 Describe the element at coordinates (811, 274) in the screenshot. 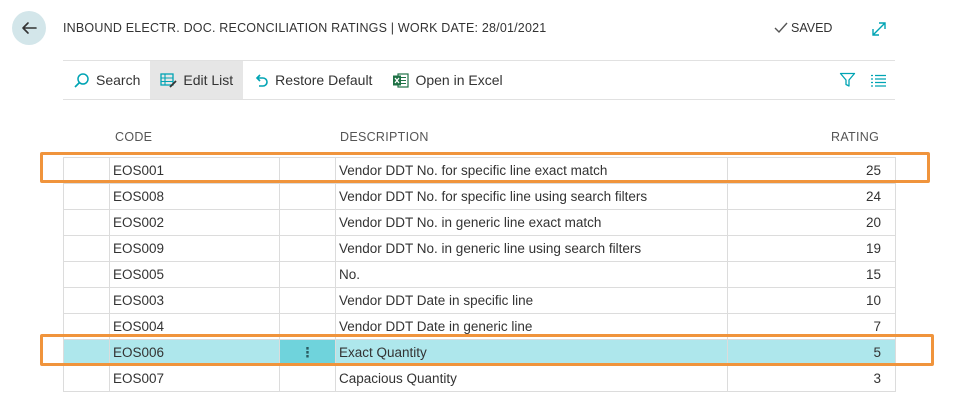

I see `rating-cell: 15` at that location.